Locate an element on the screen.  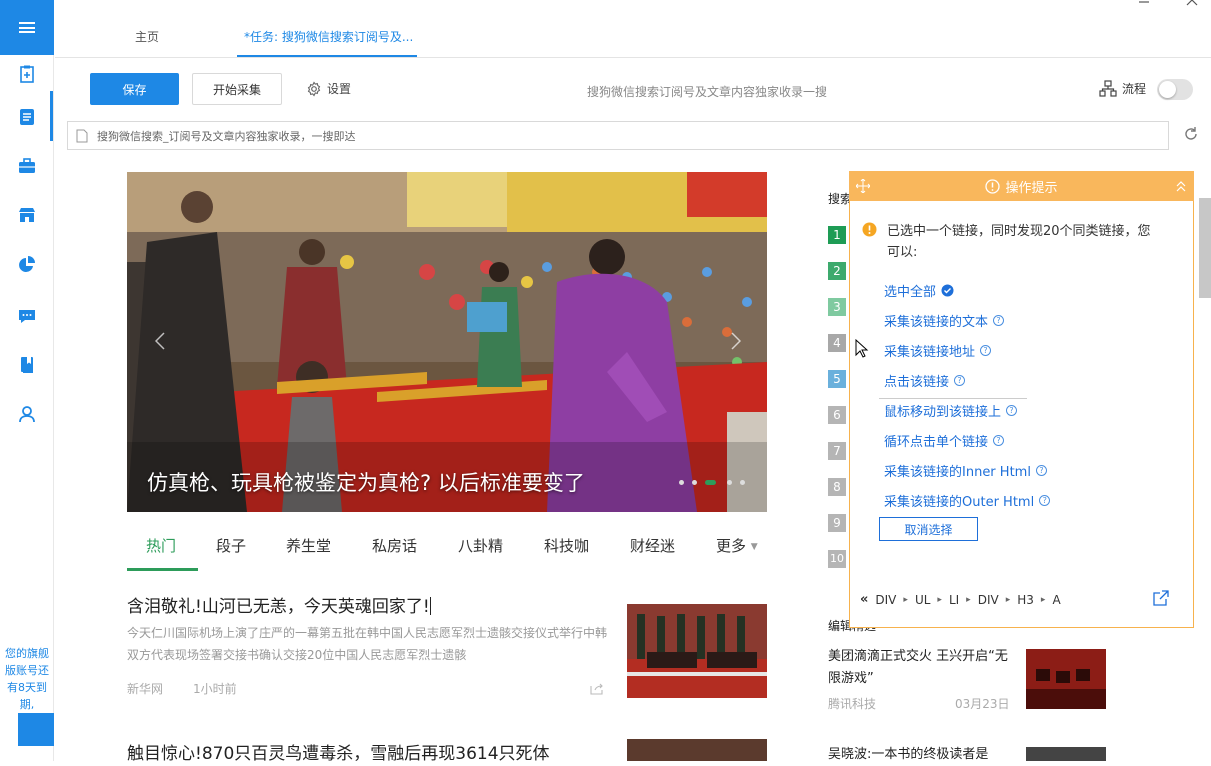
carousel-next-icon is located at coordinates (736, 341).